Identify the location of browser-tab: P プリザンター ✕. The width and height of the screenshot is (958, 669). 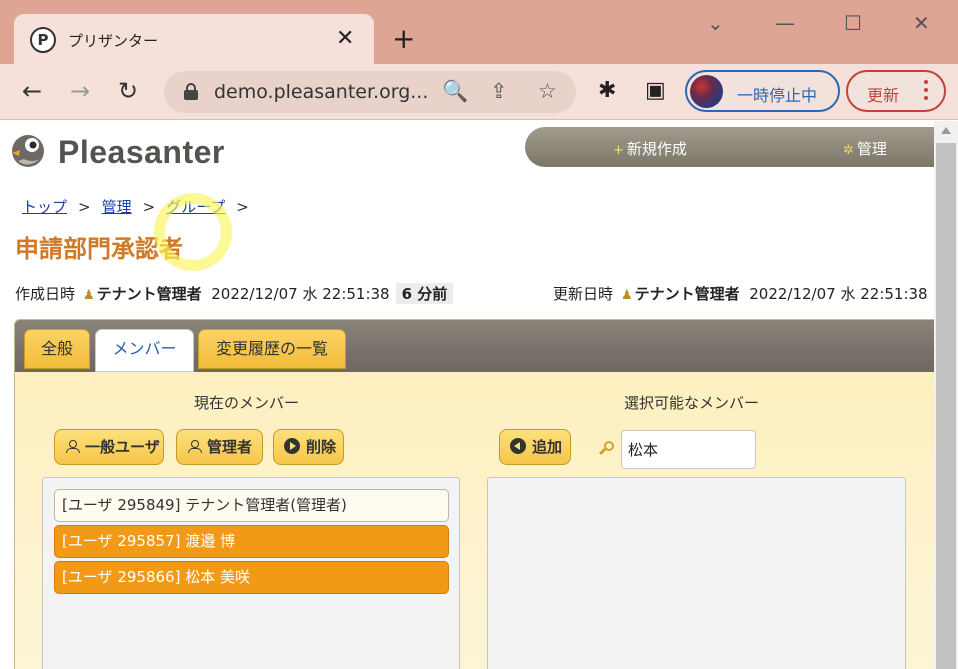
(194, 40).